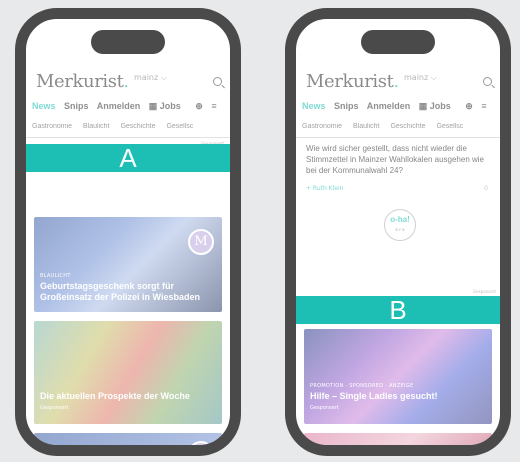 The height and width of the screenshot is (462, 520). What do you see at coordinates (398, 439) in the screenshot?
I see `article-card-partial` at bounding box center [398, 439].